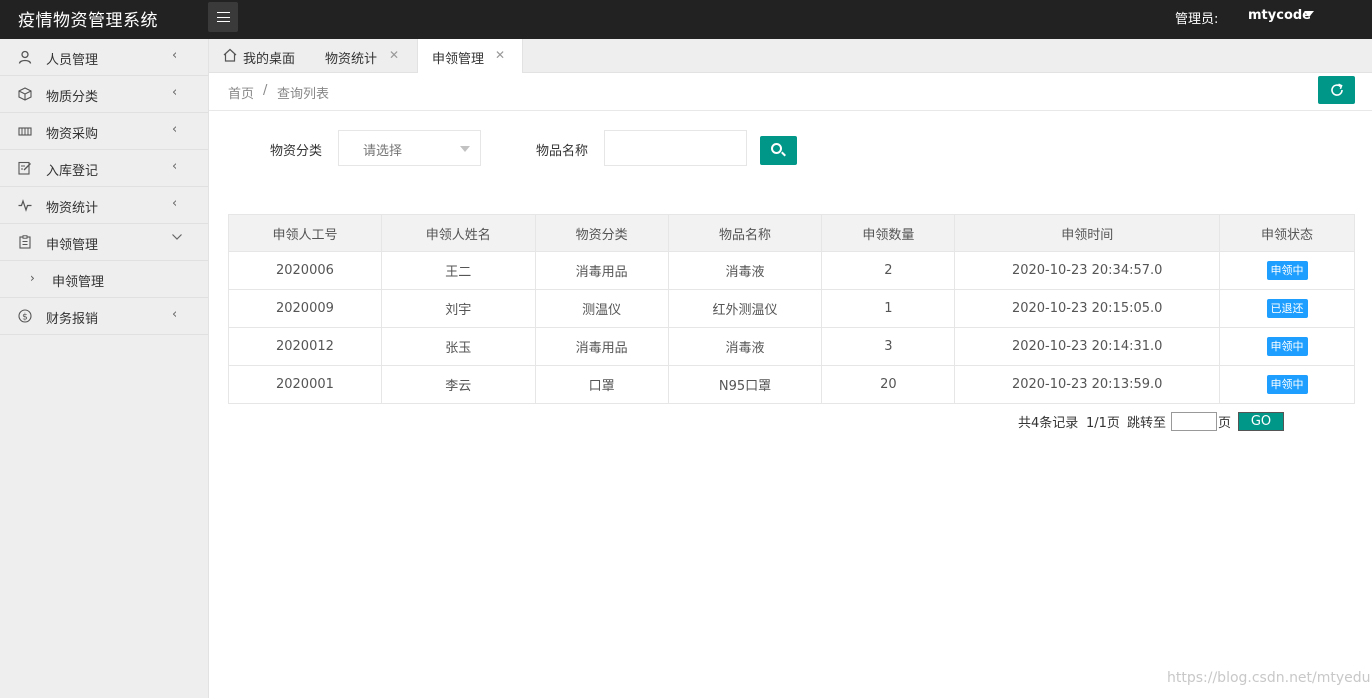  What do you see at coordinates (72, 245) in the screenshot?
I see `sidebar-item-label: 申领管理` at bounding box center [72, 245].